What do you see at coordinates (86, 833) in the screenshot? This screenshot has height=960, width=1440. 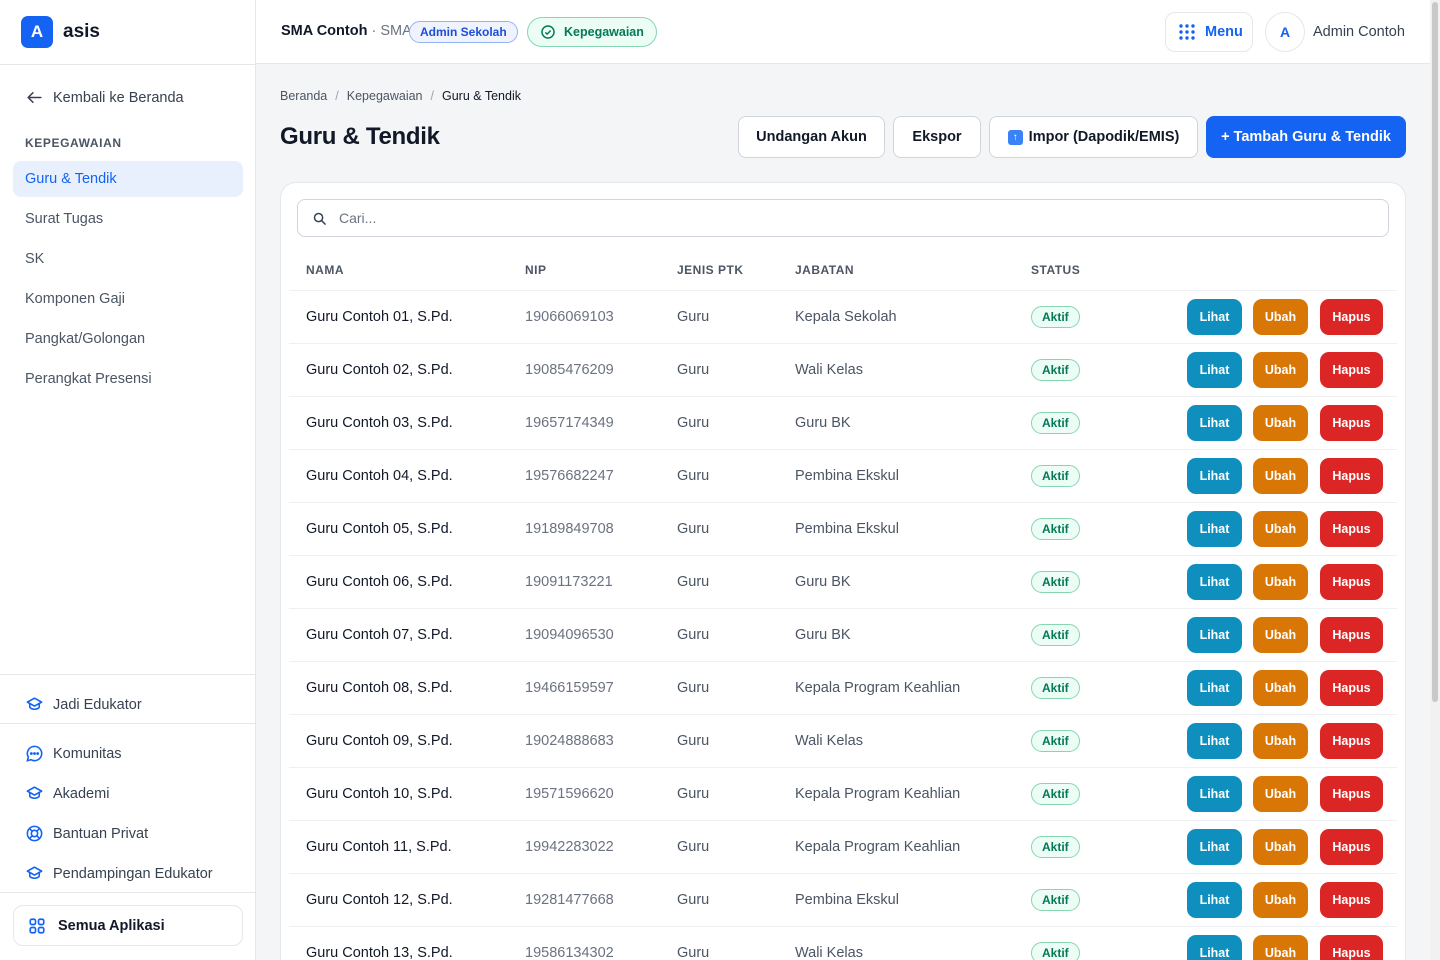 I see `private-help-link: Bantuan Privat` at bounding box center [86, 833].